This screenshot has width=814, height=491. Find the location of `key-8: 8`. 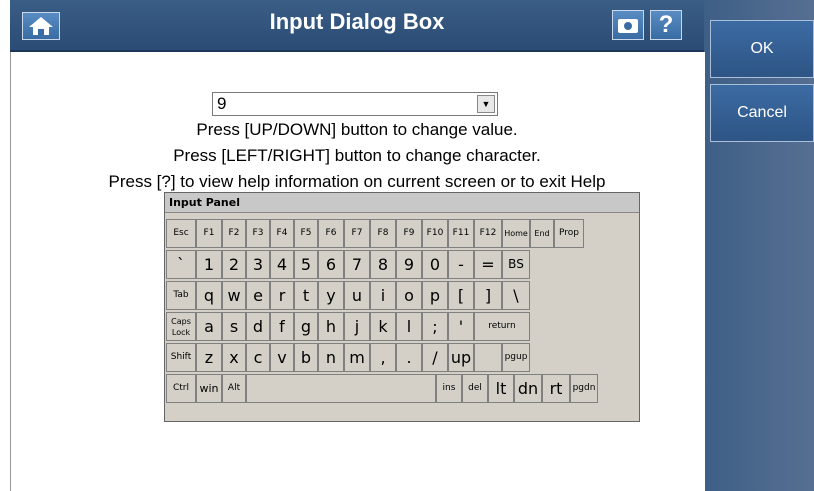

key-8: 8 is located at coordinates (383, 264).